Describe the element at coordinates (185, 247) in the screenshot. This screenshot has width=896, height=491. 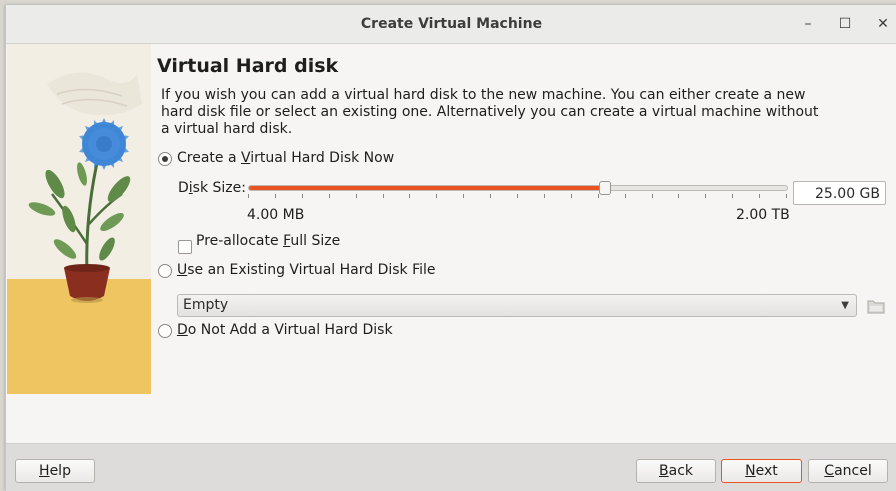
I see `preallocate-checkbox` at that location.